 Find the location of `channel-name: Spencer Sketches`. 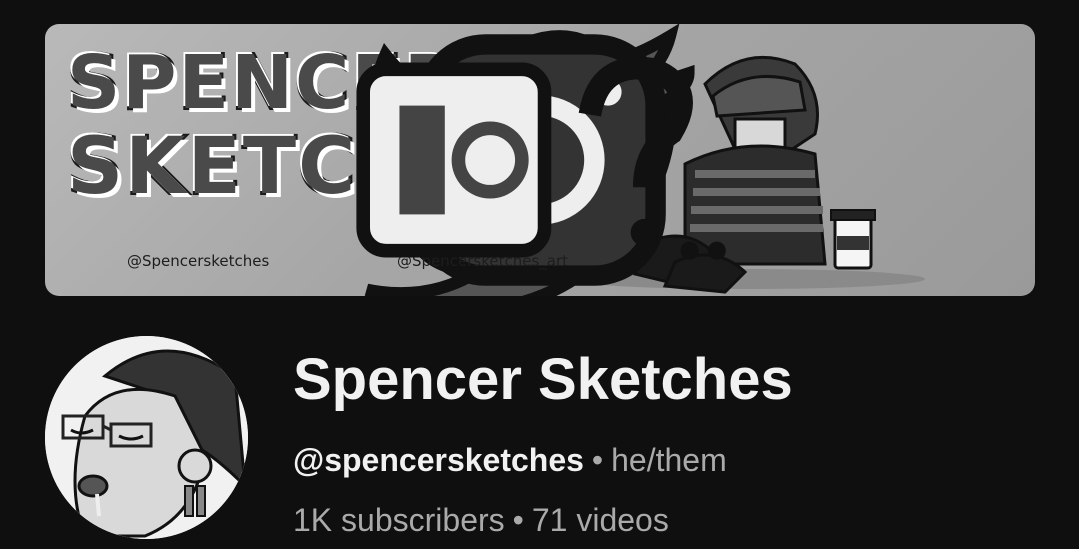

channel-name: Spencer Sketches is located at coordinates (543, 379).